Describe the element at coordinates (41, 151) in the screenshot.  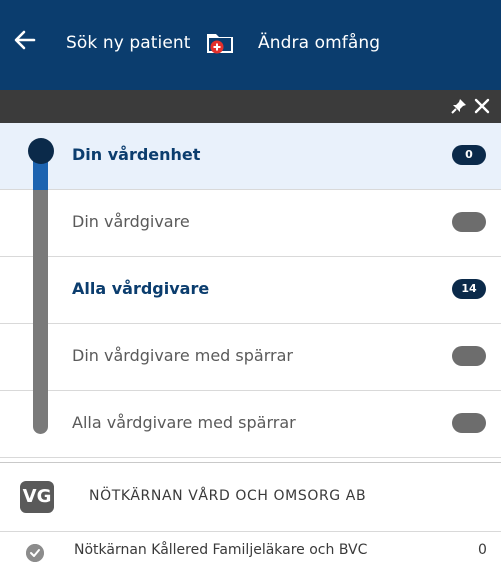
I see `scope-slider-handle` at that location.